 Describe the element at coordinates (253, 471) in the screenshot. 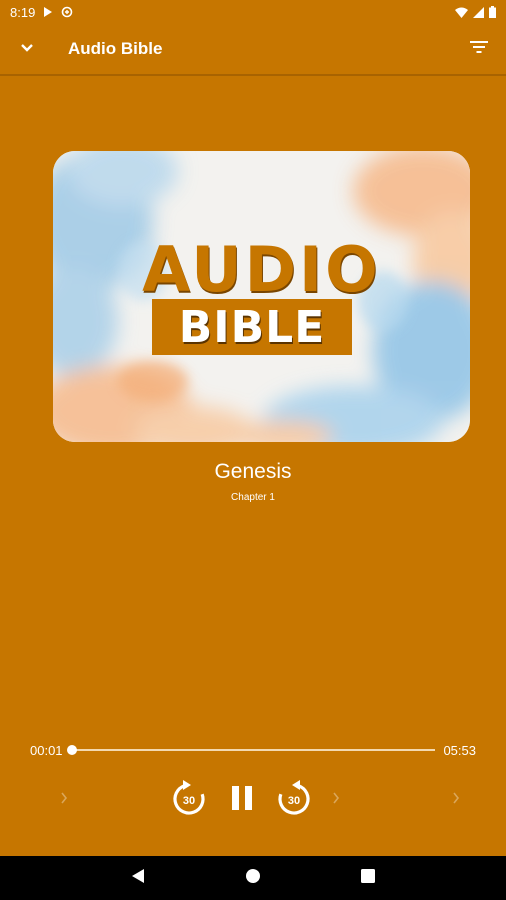

I see `track-title: Genesis` at that location.